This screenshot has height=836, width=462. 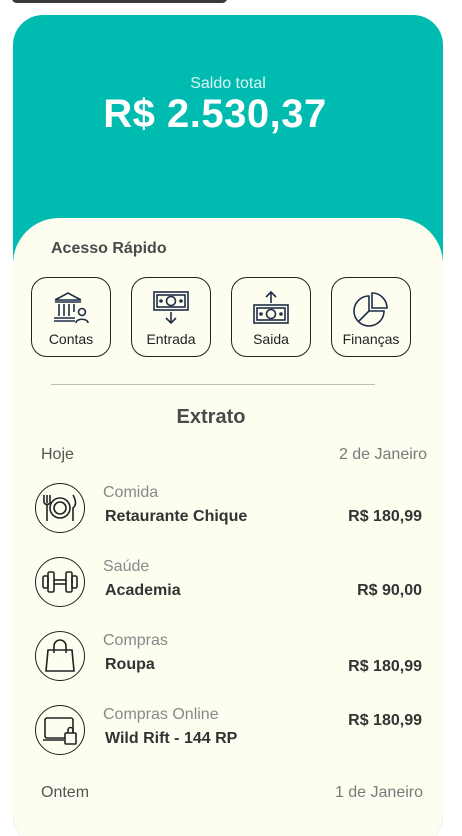 I want to click on quick-item-label: Finanças, so click(x=371, y=339).